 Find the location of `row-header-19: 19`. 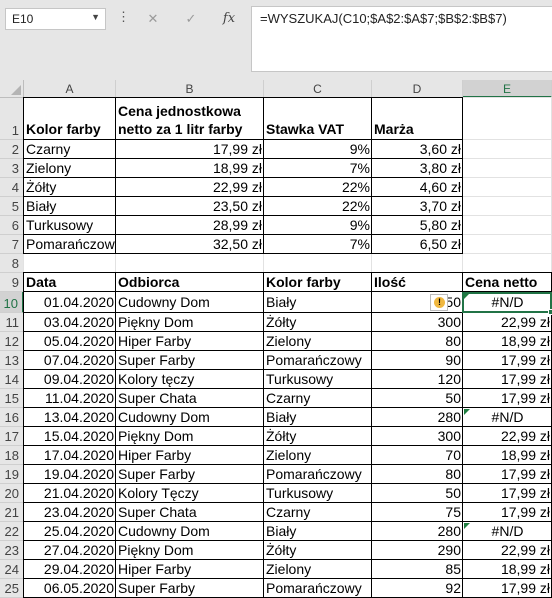

row-header-19: 19 is located at coordinates (12, 474).